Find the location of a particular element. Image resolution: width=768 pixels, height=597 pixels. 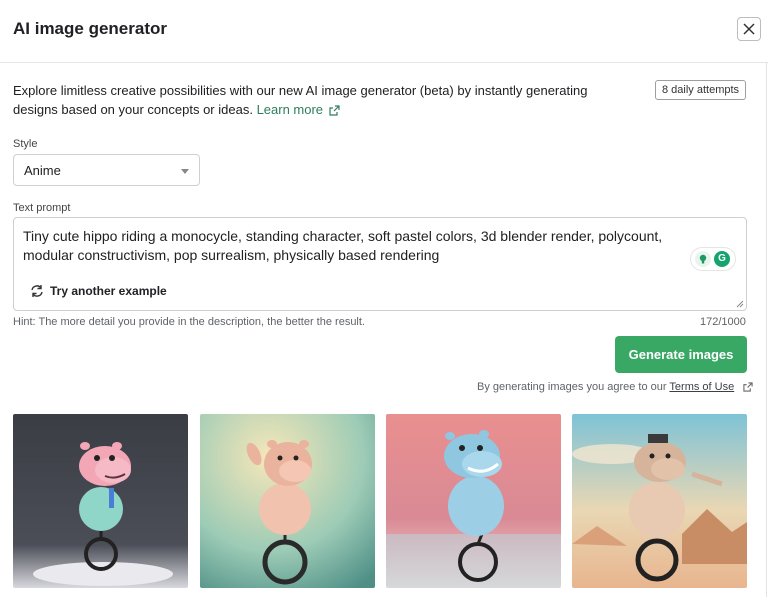

chevron-down-icon is located at coordinates (185, 171).